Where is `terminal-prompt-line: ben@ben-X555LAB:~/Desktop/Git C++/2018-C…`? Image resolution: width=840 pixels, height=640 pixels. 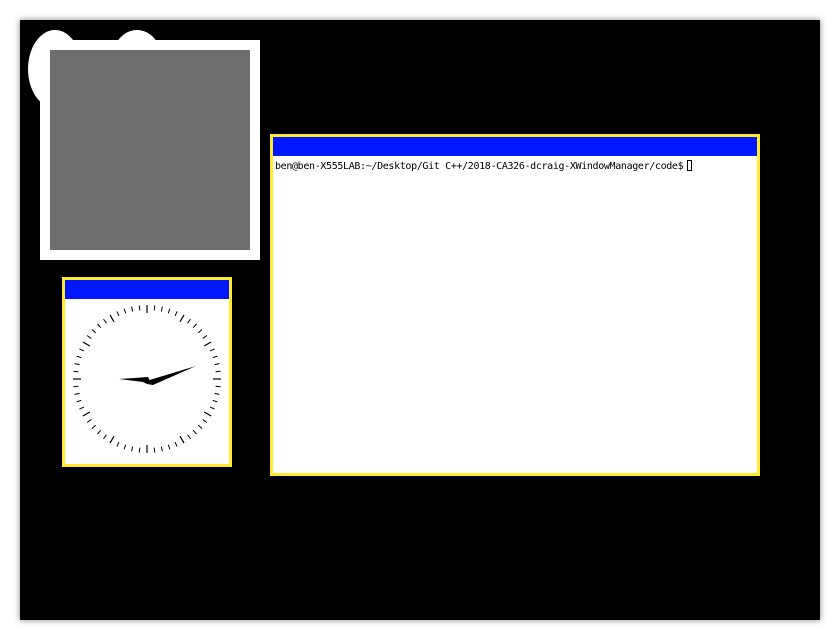
terminal-prompt-line: ben@ben-X555LAB:~/Desktop/Git C++/2018-C… is located at coordinates (484, 166).